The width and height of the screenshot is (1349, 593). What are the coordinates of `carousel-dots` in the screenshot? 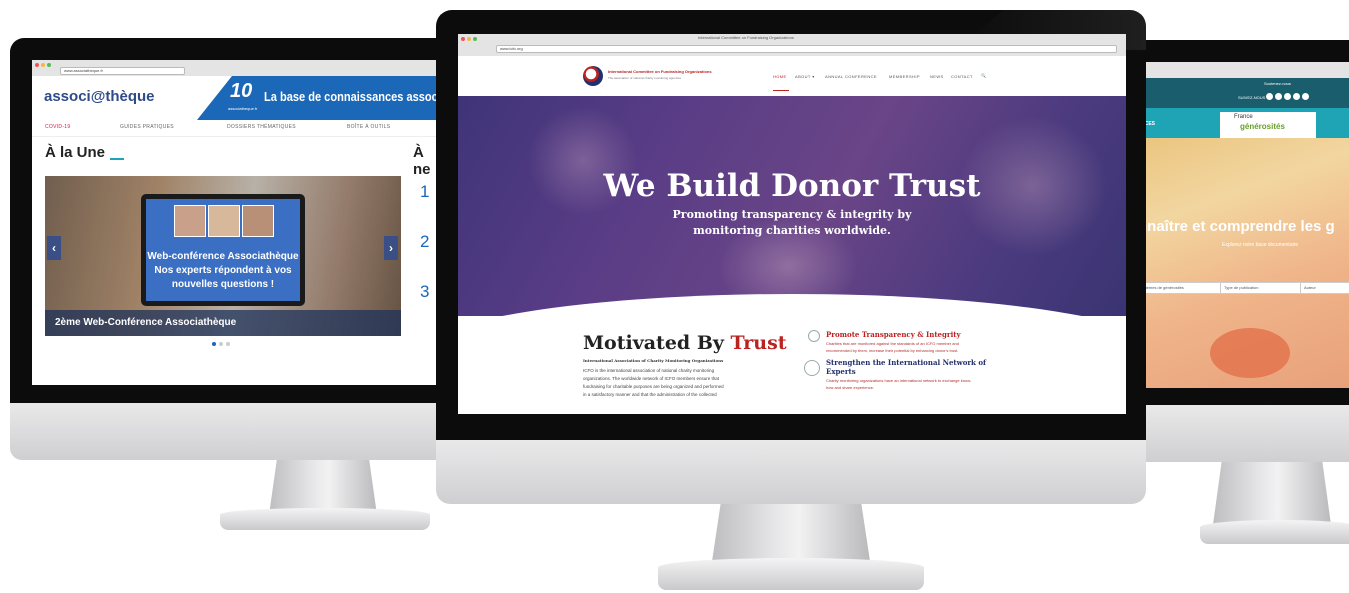 It's located at (227, 344).